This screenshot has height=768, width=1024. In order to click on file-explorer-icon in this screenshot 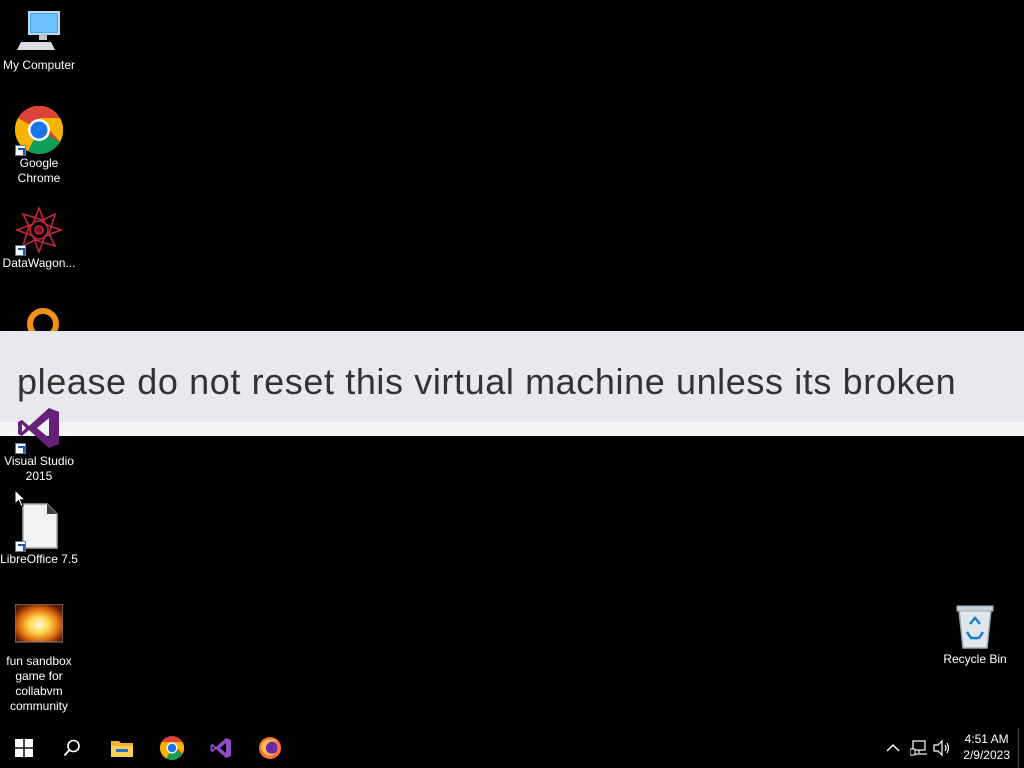, I will do `click(122, 749)`.